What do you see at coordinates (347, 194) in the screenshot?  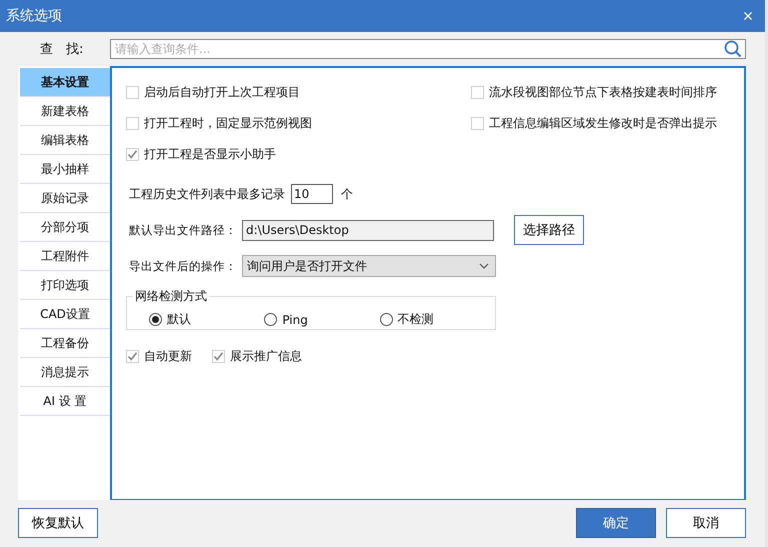 I see `unit-label: 个` at bounding box center [347, 194].